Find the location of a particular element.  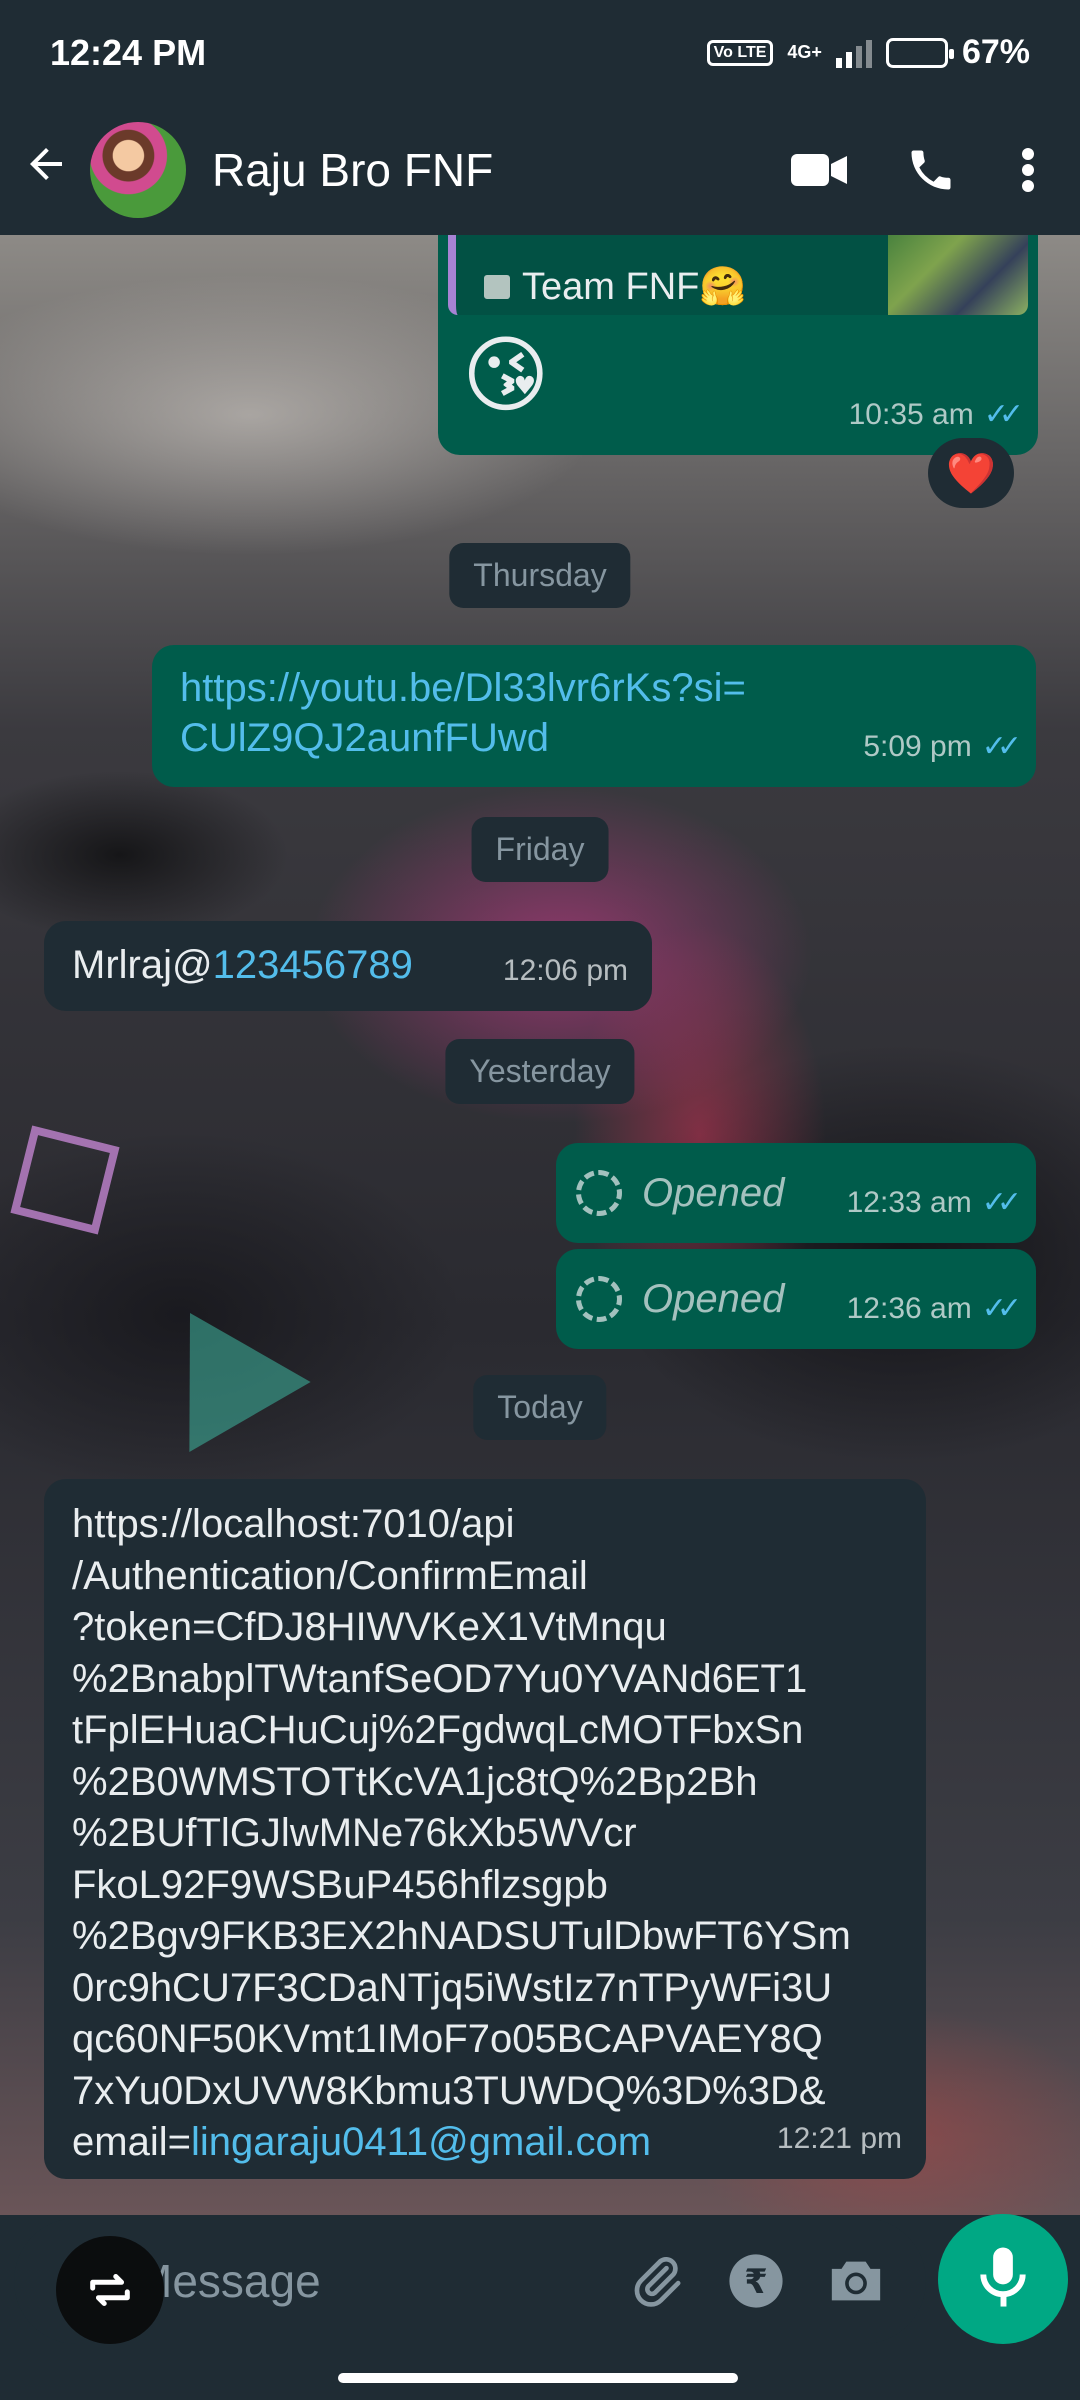

link-line: 0rc9hCU7F3CDaNTjq5iWstIz7nTPyWFi3U is located at coordinates (452, 1987).